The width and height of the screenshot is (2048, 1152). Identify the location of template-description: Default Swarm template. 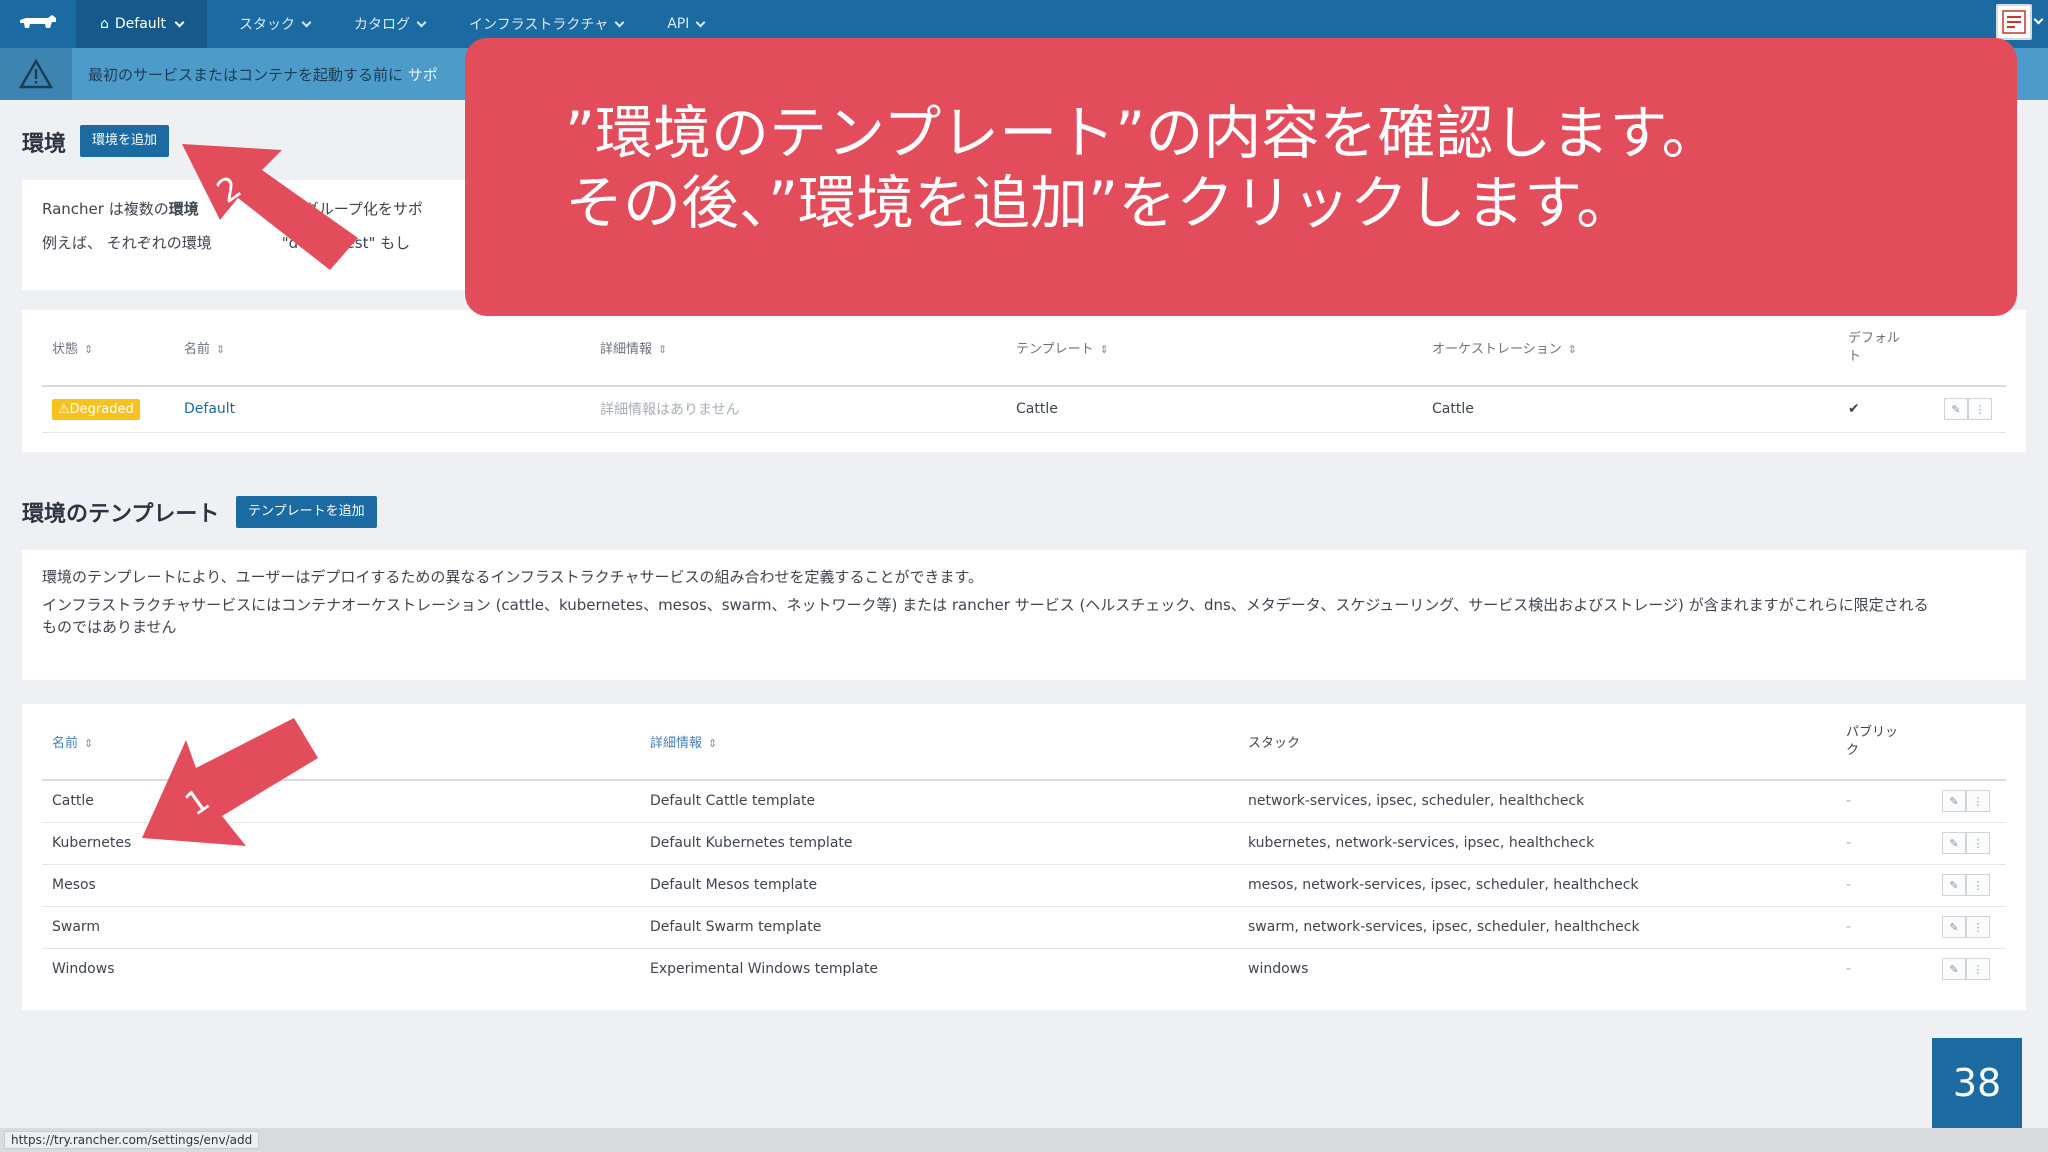
(939, 927).